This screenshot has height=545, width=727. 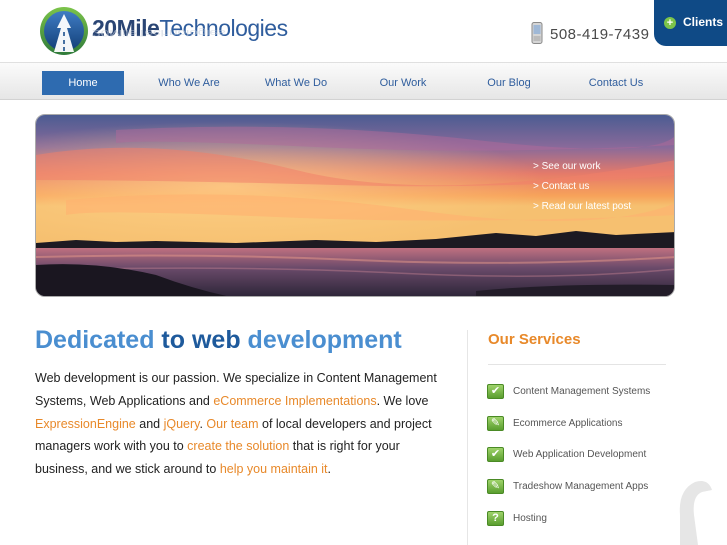 I want to click on cape-cod-silhouette, so click(x=695, y=513).